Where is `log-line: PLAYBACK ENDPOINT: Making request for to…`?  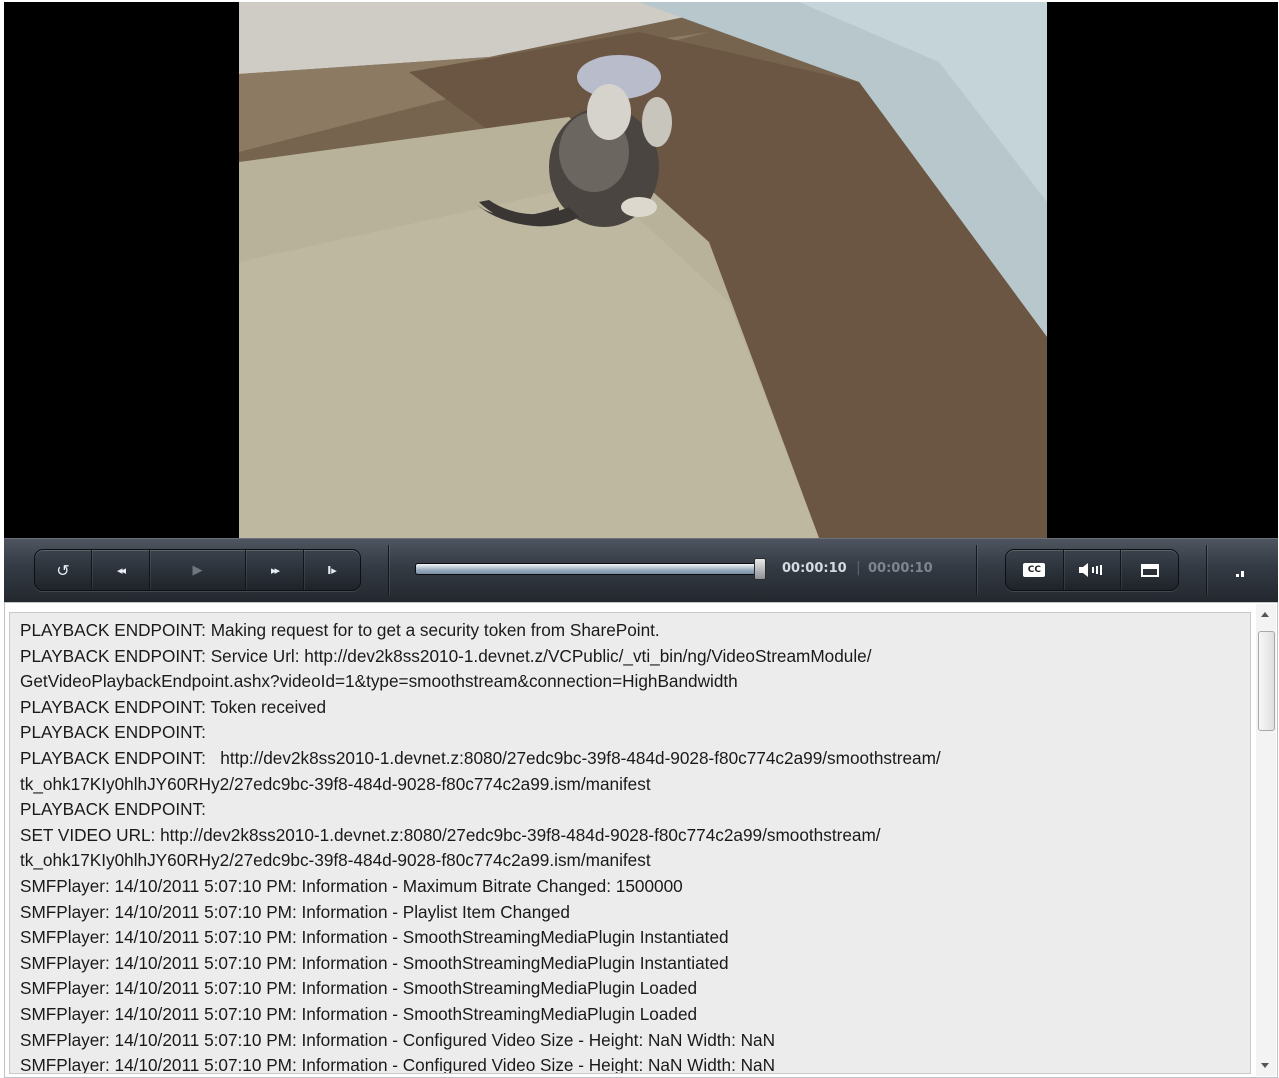 log-line: PLAYBACK ENDPOINT: Making request for to… is located at coordinates (340, 630).